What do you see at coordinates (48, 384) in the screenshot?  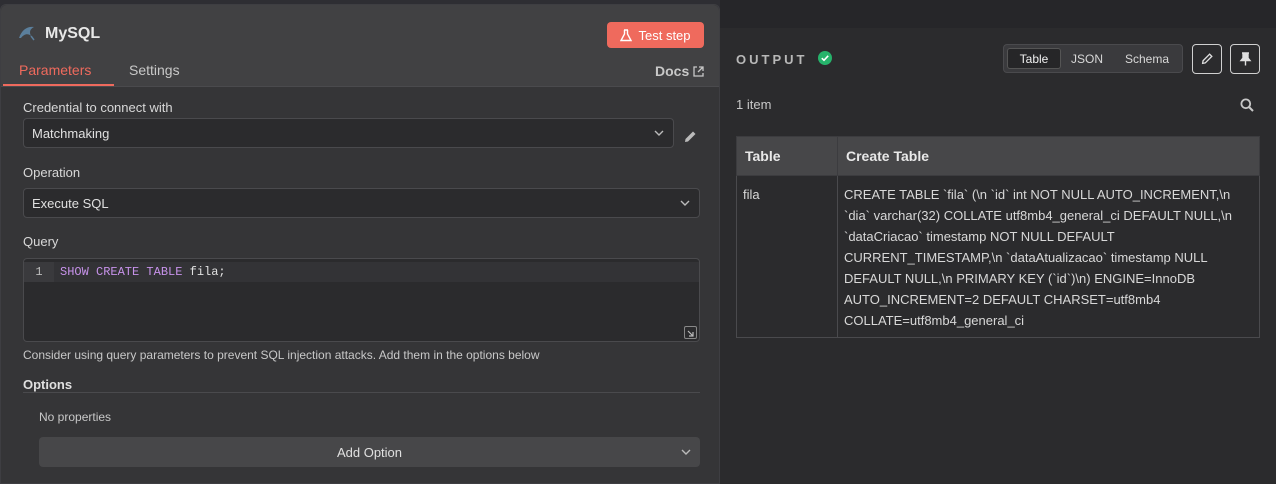 I see `options-label: Options` at bounding box center [48, 384].